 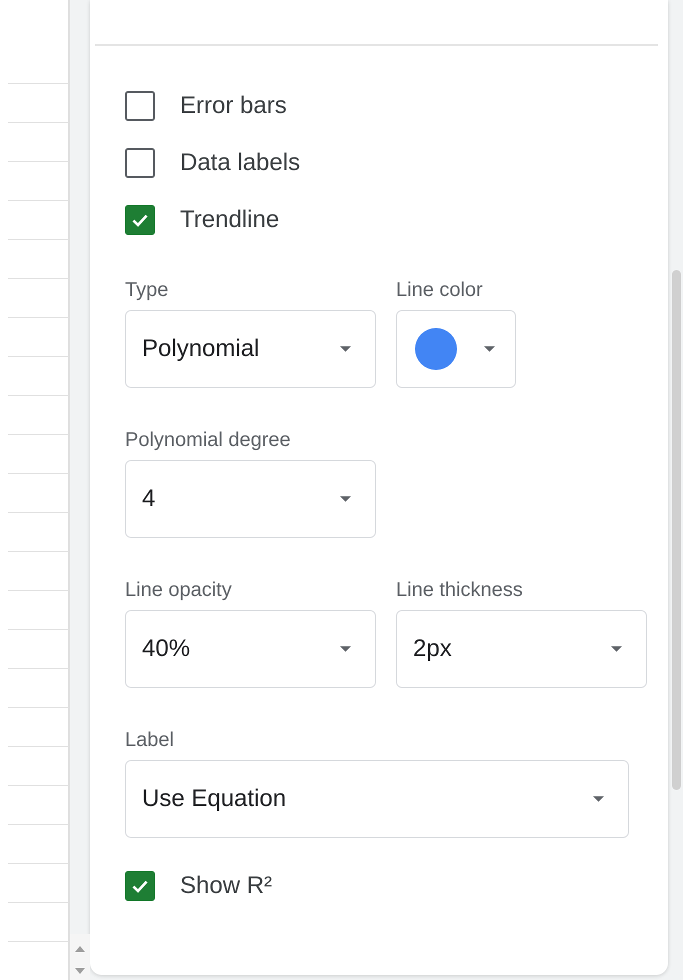 What do you see at coordinates (147, 290) in the screenshot?
I see `field-label: Type` at bounding box center [147, 290].